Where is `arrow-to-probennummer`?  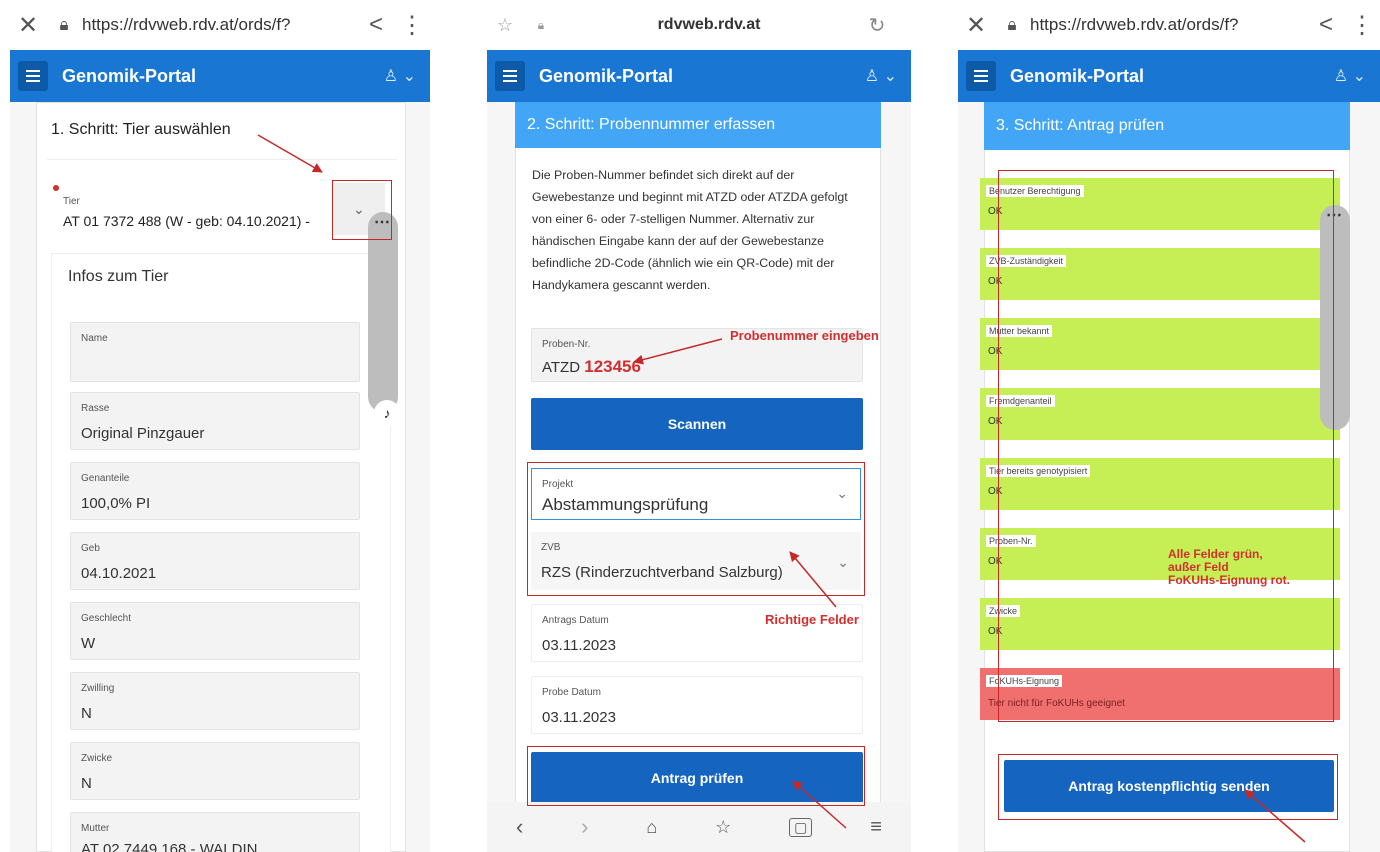
arrow-to-probennummer is located at coordinates (678, 351).